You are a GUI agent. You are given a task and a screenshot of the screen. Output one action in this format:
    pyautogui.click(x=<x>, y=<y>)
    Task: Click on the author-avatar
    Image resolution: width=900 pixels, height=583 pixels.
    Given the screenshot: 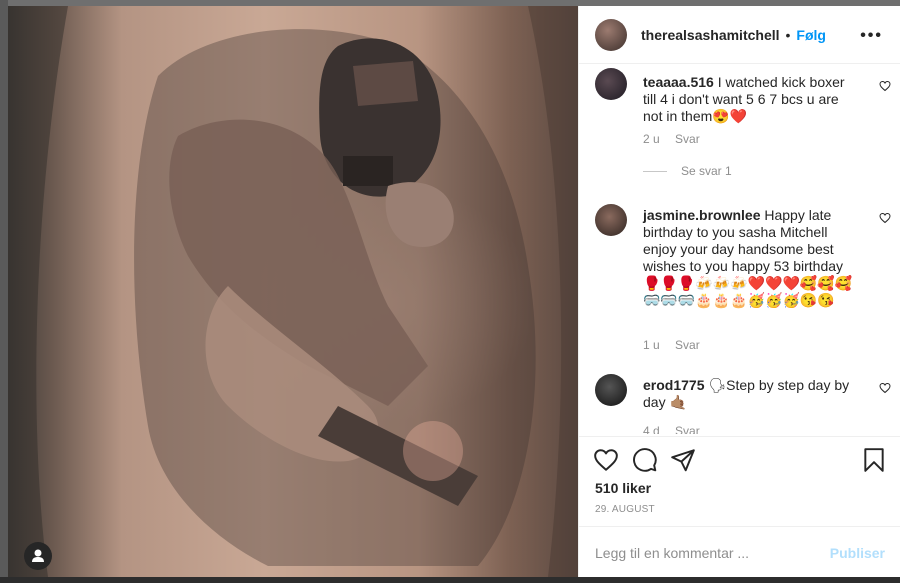 What is the action you would take?
    pyautogui.click(x=611, y=34)
    